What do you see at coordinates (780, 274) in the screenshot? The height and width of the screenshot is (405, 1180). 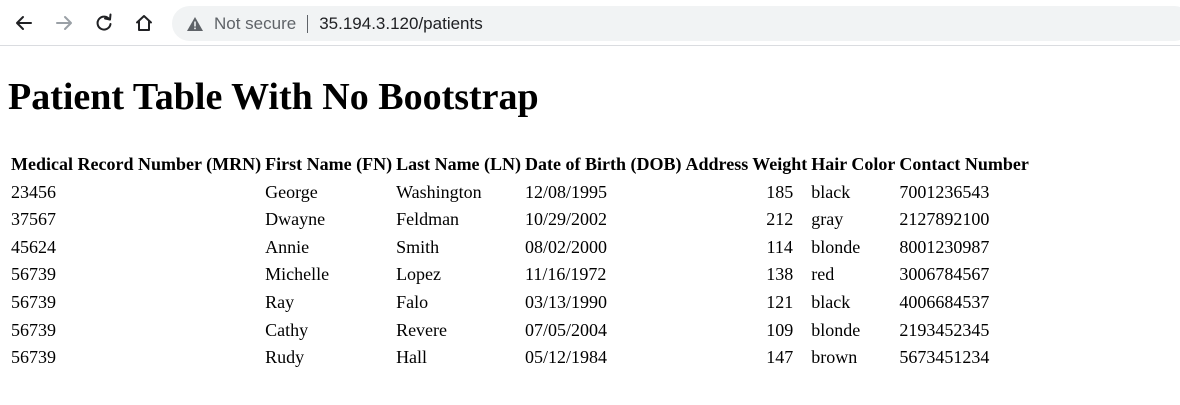 I see `cell-weight: 138` at bounding box center [780, 274].